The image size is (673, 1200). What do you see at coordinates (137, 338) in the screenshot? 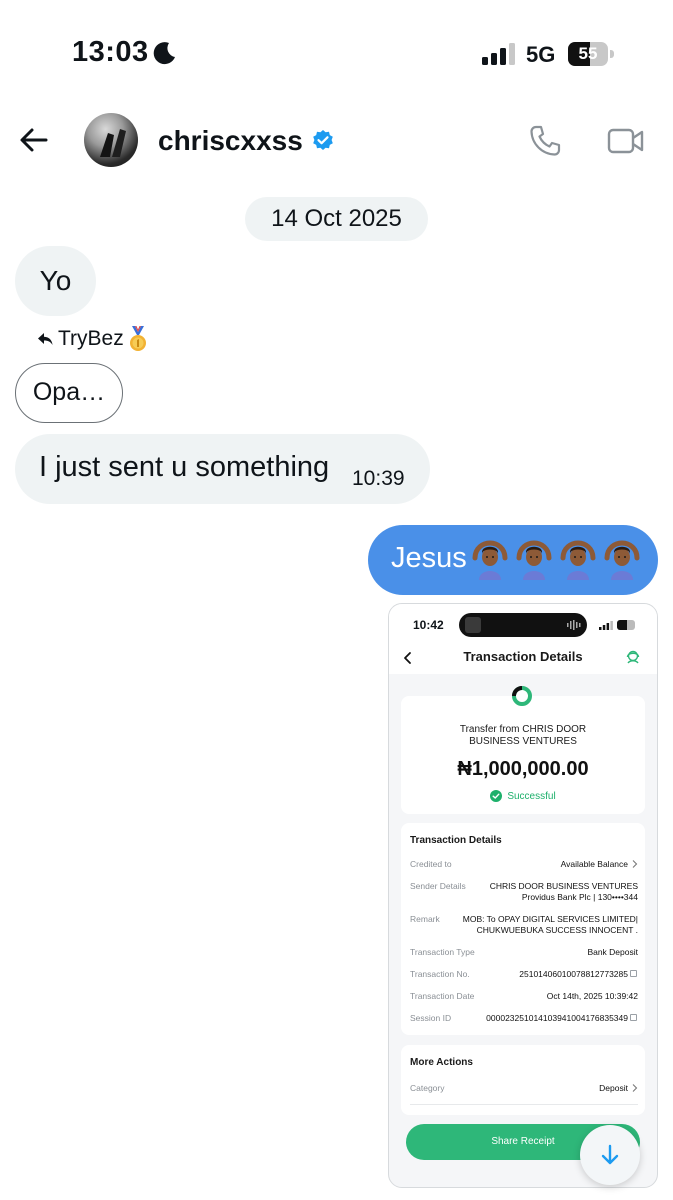
I see `medal-icon` at bounding box center [137, 338].